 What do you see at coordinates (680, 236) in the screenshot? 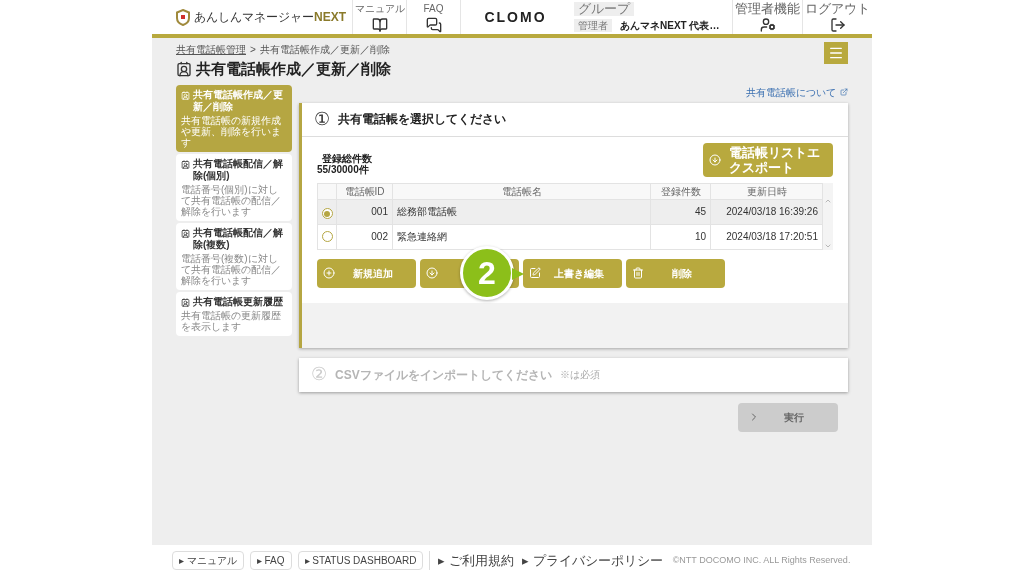
I see `table-cell: 10` at bounding box center [680, 236].